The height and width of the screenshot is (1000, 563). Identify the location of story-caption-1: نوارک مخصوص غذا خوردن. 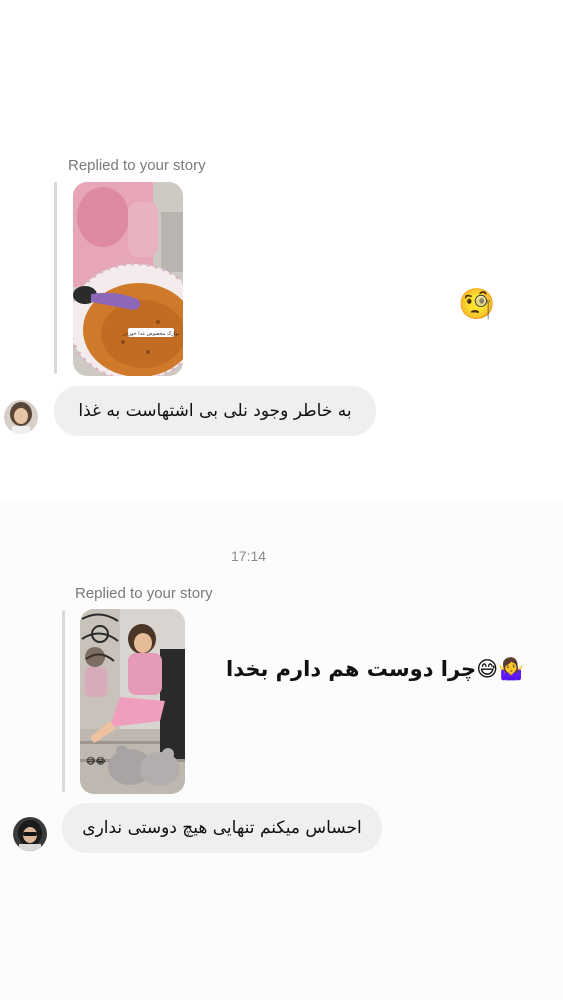
(151, 333).